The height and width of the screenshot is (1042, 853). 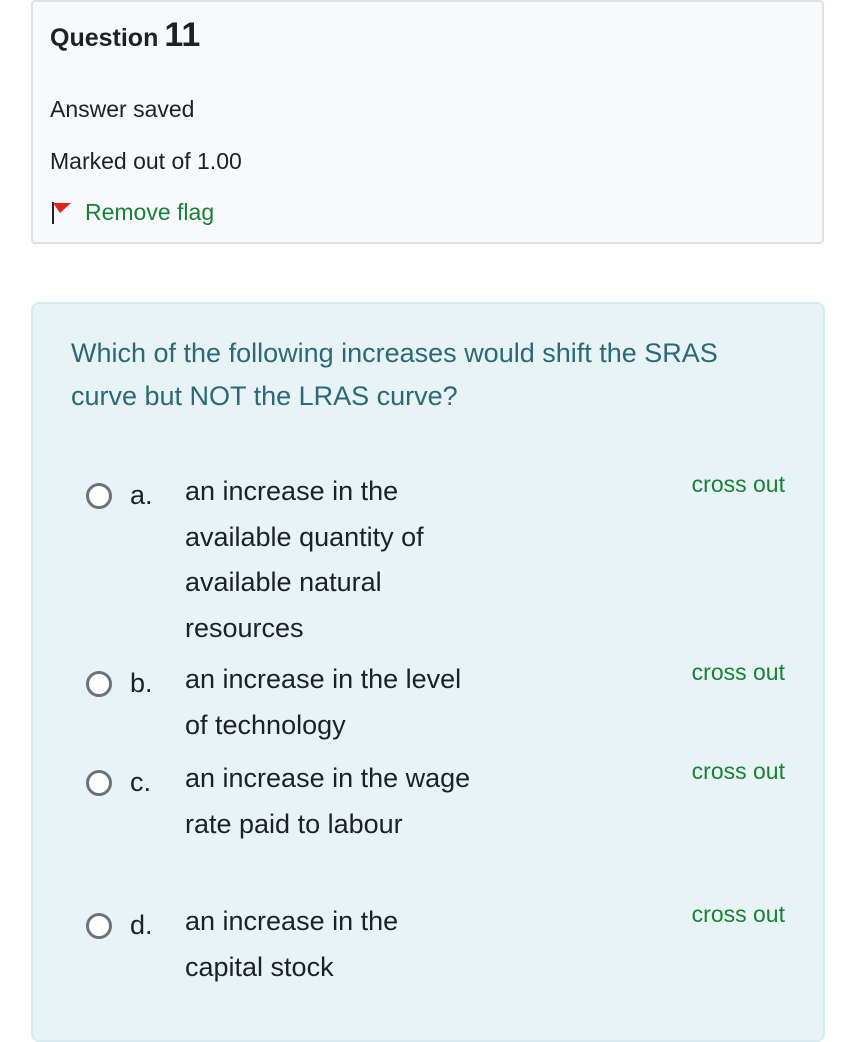 I want to click on option-letter-d: d., so click(x=141, y=925).